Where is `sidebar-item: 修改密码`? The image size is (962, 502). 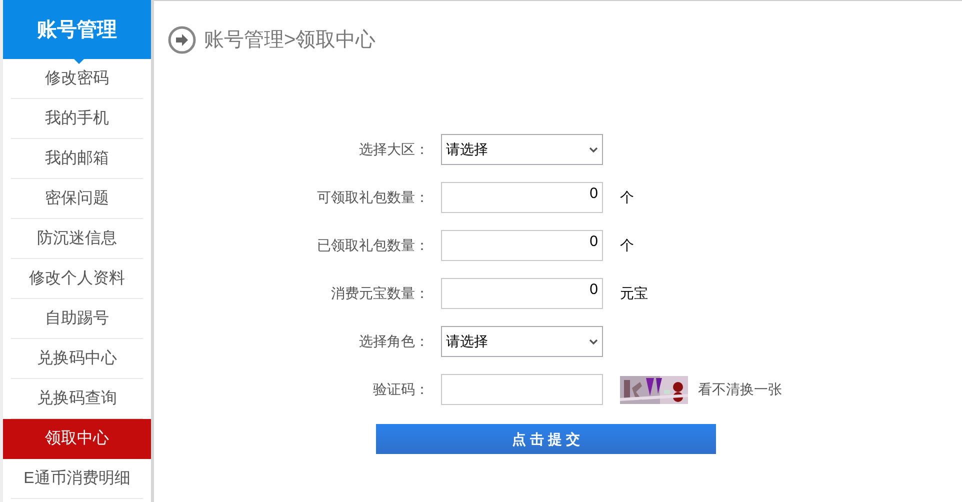
sidebar-item: 修改密码 is located at coordinates (77, 79).